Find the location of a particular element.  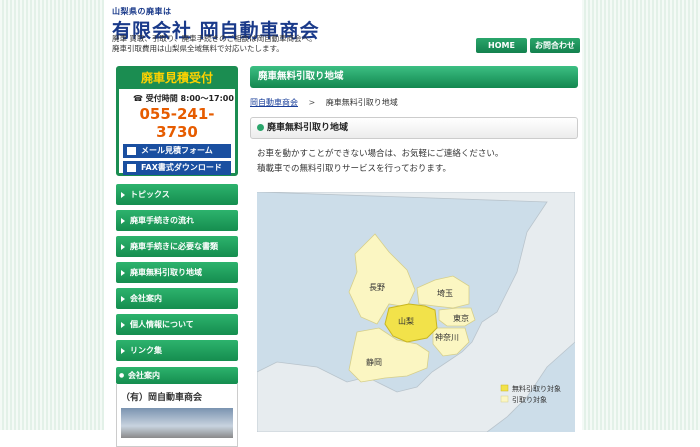

bullet-icon is located at coordinates (260, 127).